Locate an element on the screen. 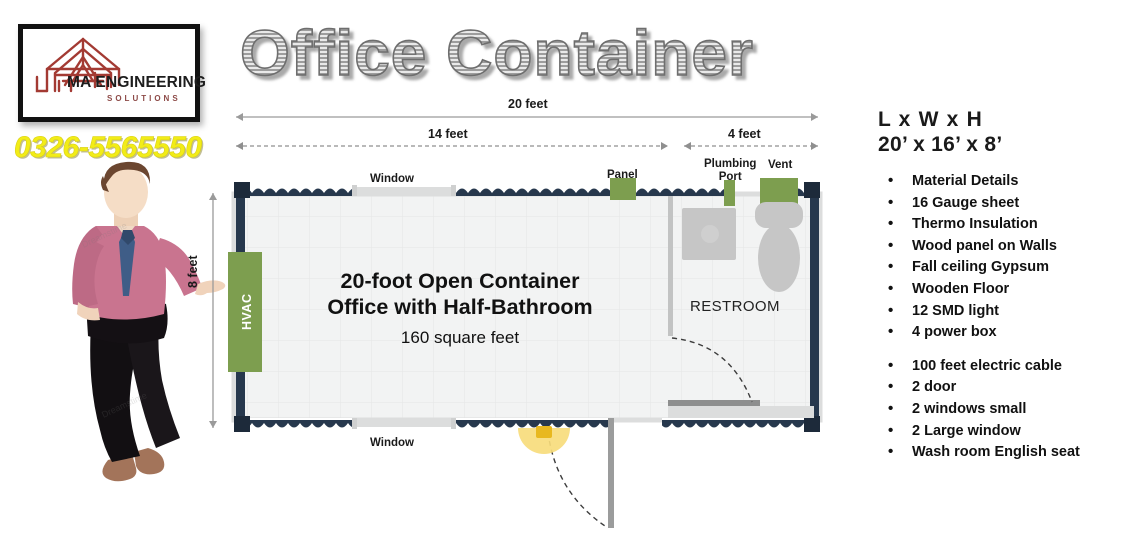 The image size is (1124, 539). dimension-14-feet is located at coordinates (452, 146).